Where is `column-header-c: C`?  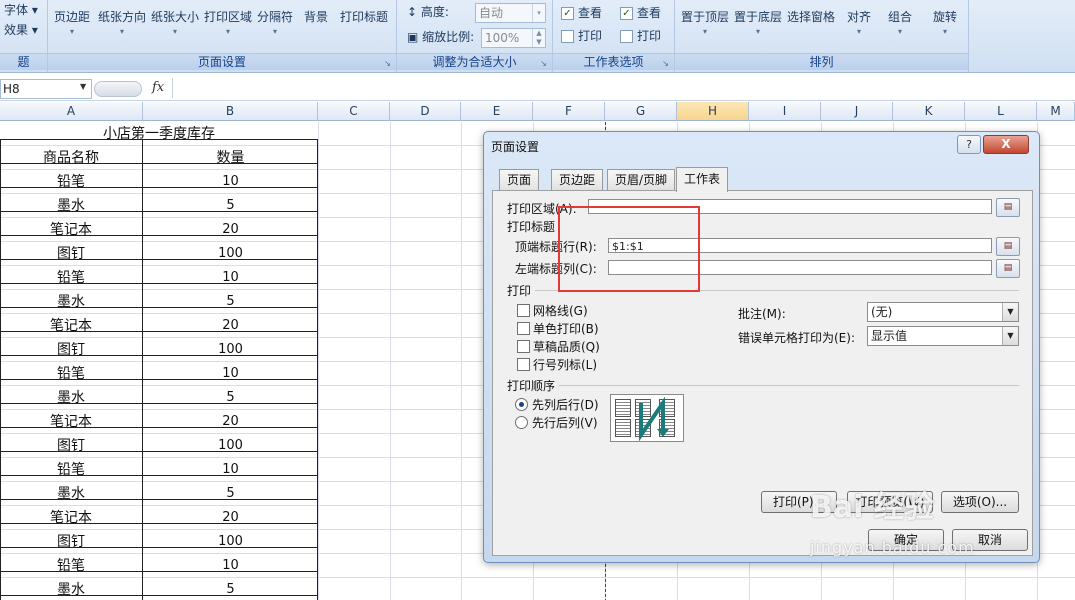
column-header-c: C is located at coordinates (354, 111).